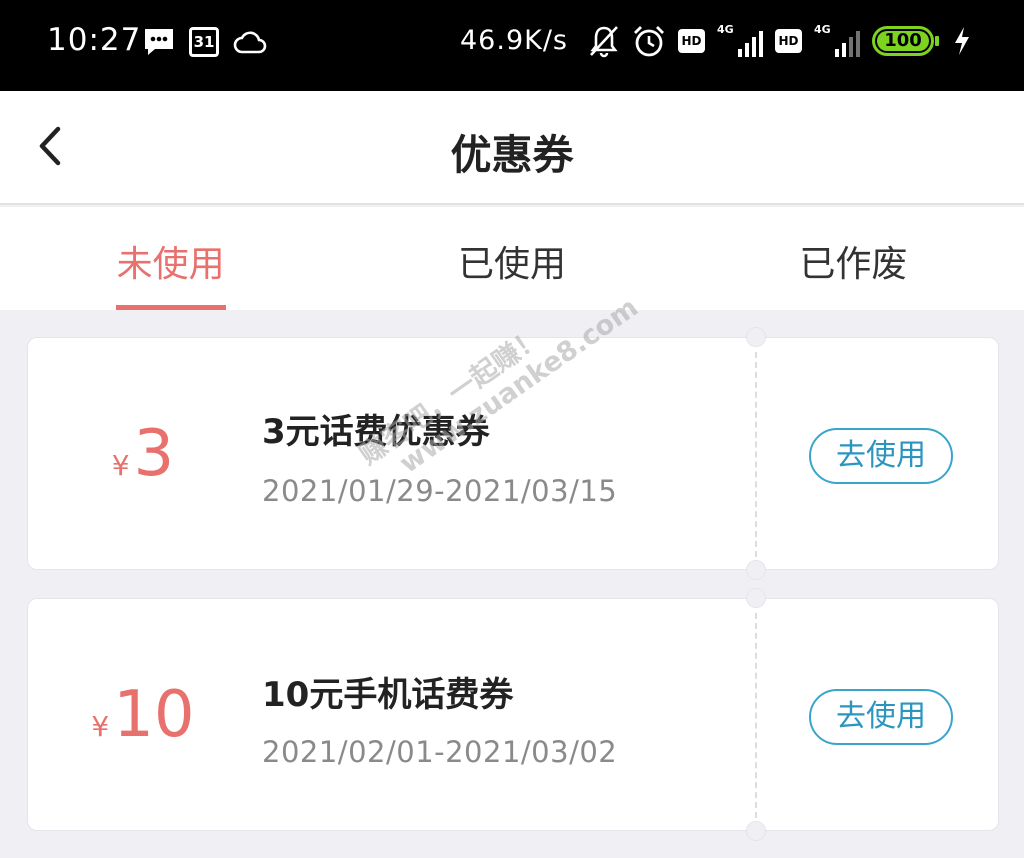  What do you see at coordinates (170, 264) in the screenshot?
I see `tab-label: 未使用` at bounding box center [170, 264].